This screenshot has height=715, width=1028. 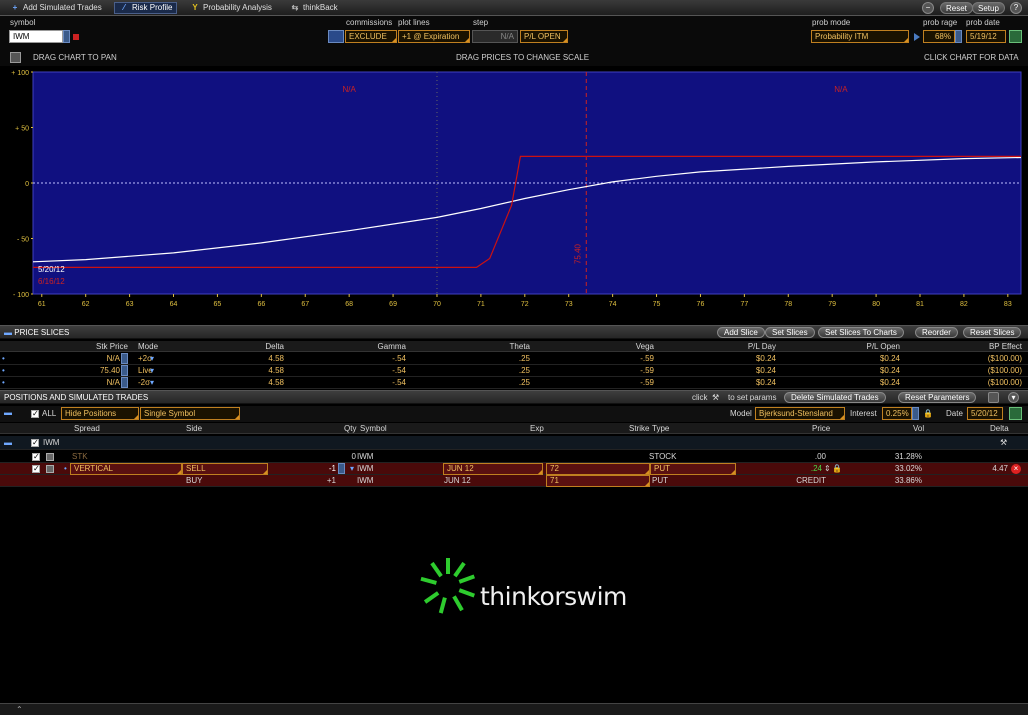 I want to click on remove-trade-icon: ×, so click(x=1016, y=469).